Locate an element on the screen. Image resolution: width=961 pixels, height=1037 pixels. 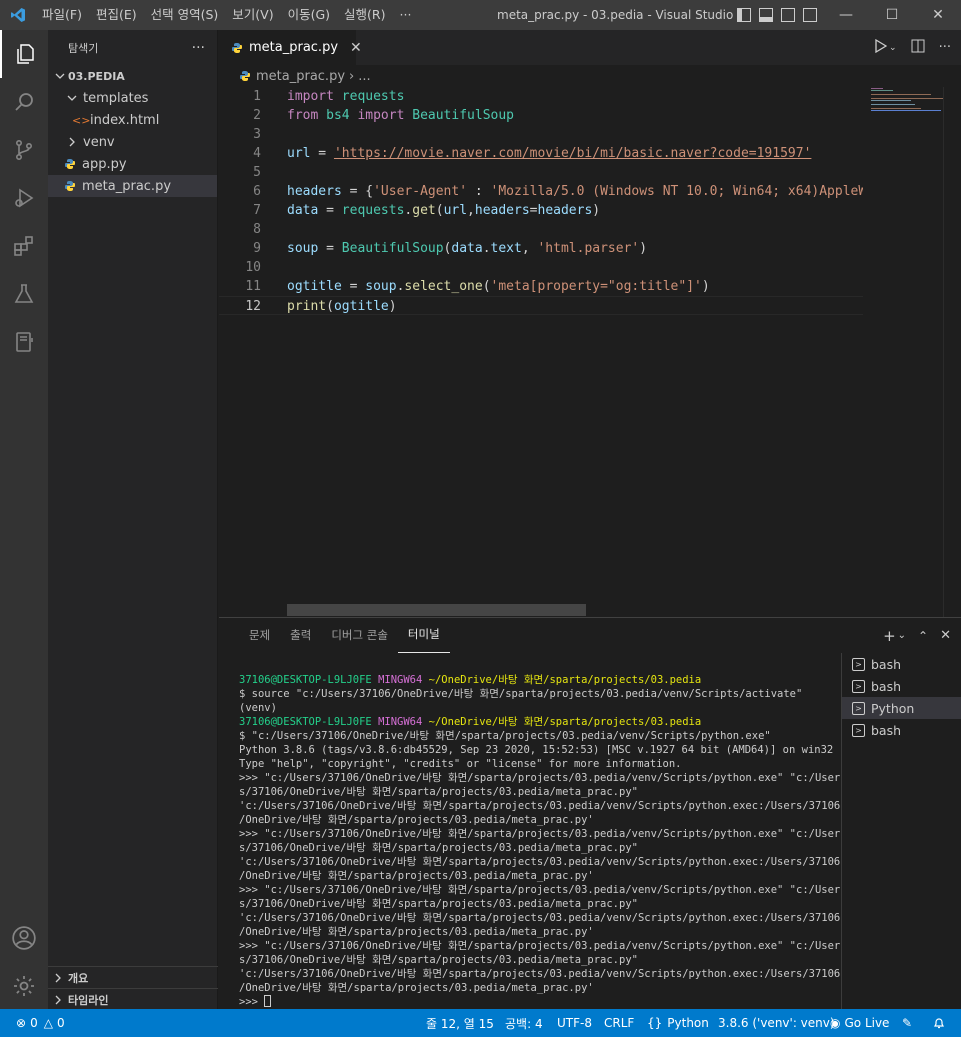
run-python-file-icon is located at coordinates (880, 47).